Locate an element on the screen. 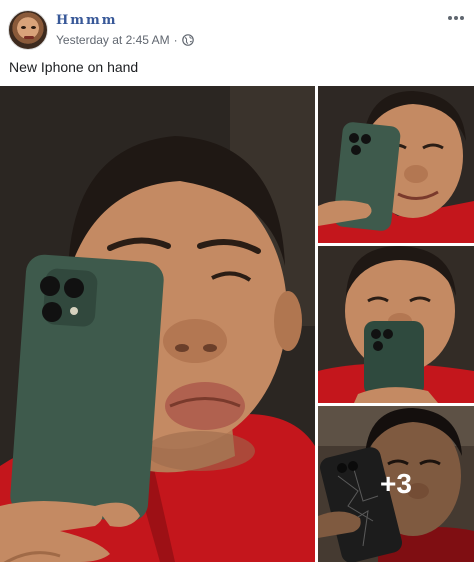 Image resolution: width=474 pixels, height=562 pixels. more-options-icon is located at coordinates (456, 19).